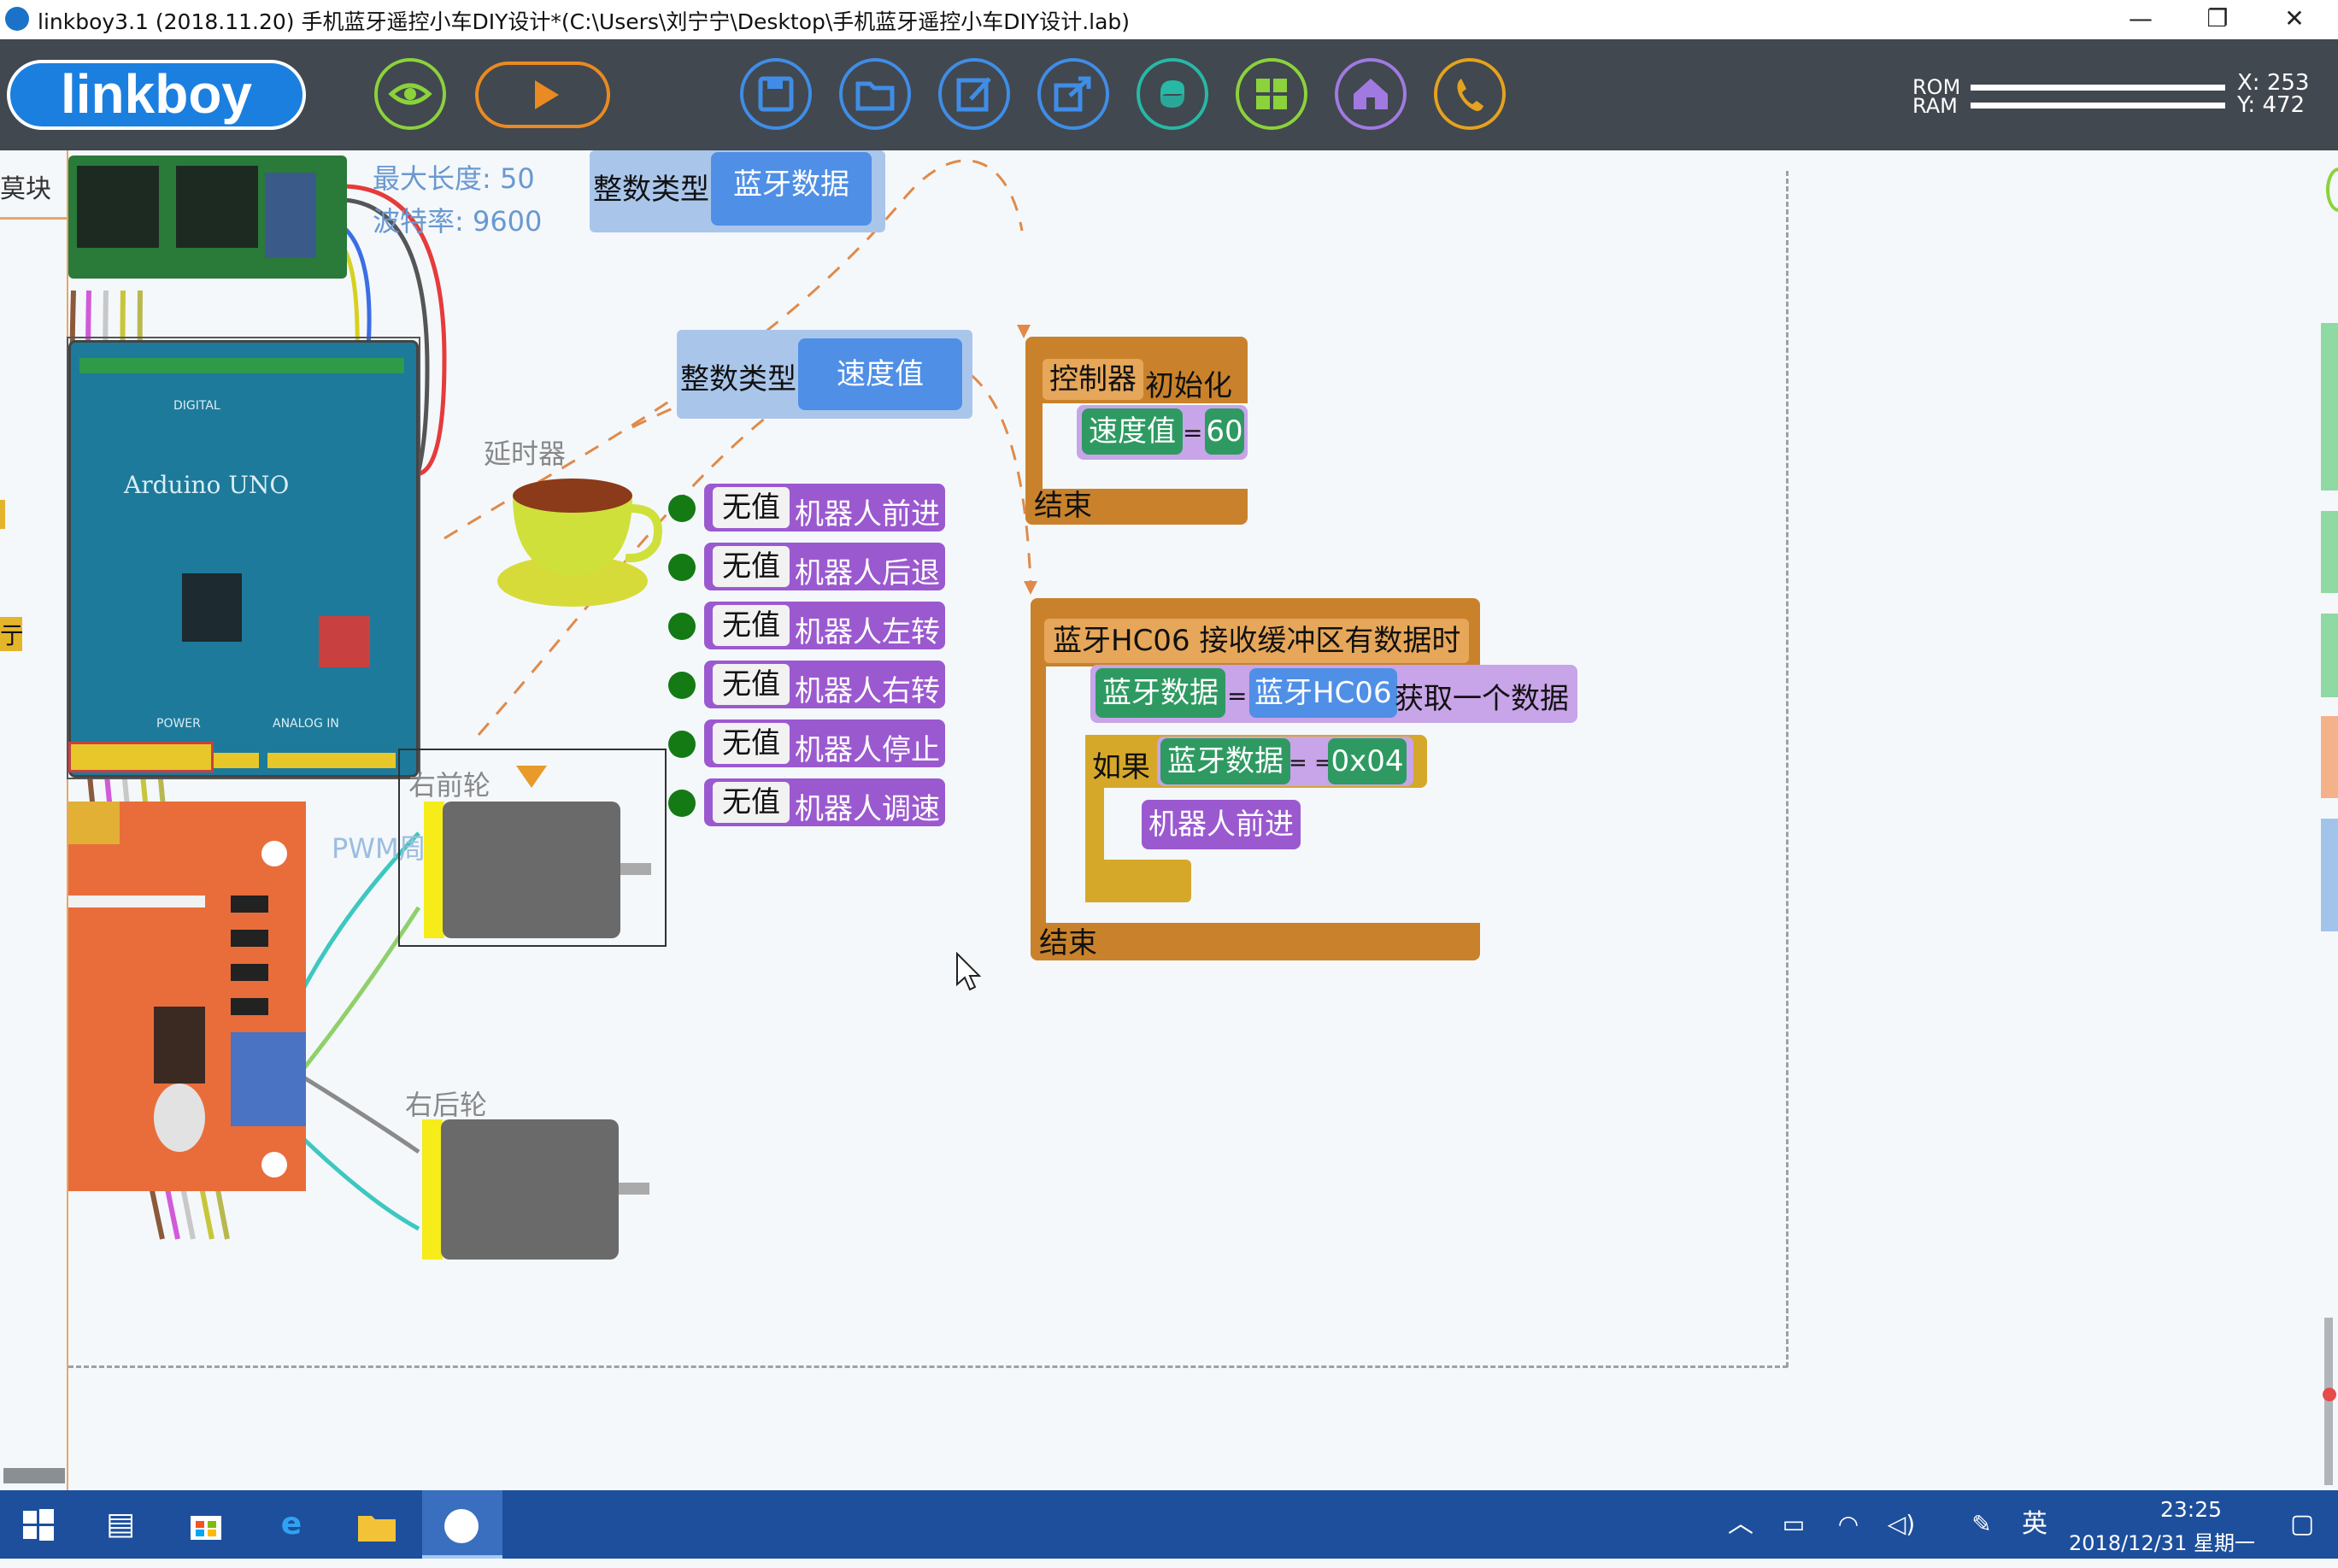 The width and height of the screenshot is (2338, 1568). What do you see at coordinates (205, 1524) in the screenshot?
I see `store-icon` at bounding box center [205, 1524].